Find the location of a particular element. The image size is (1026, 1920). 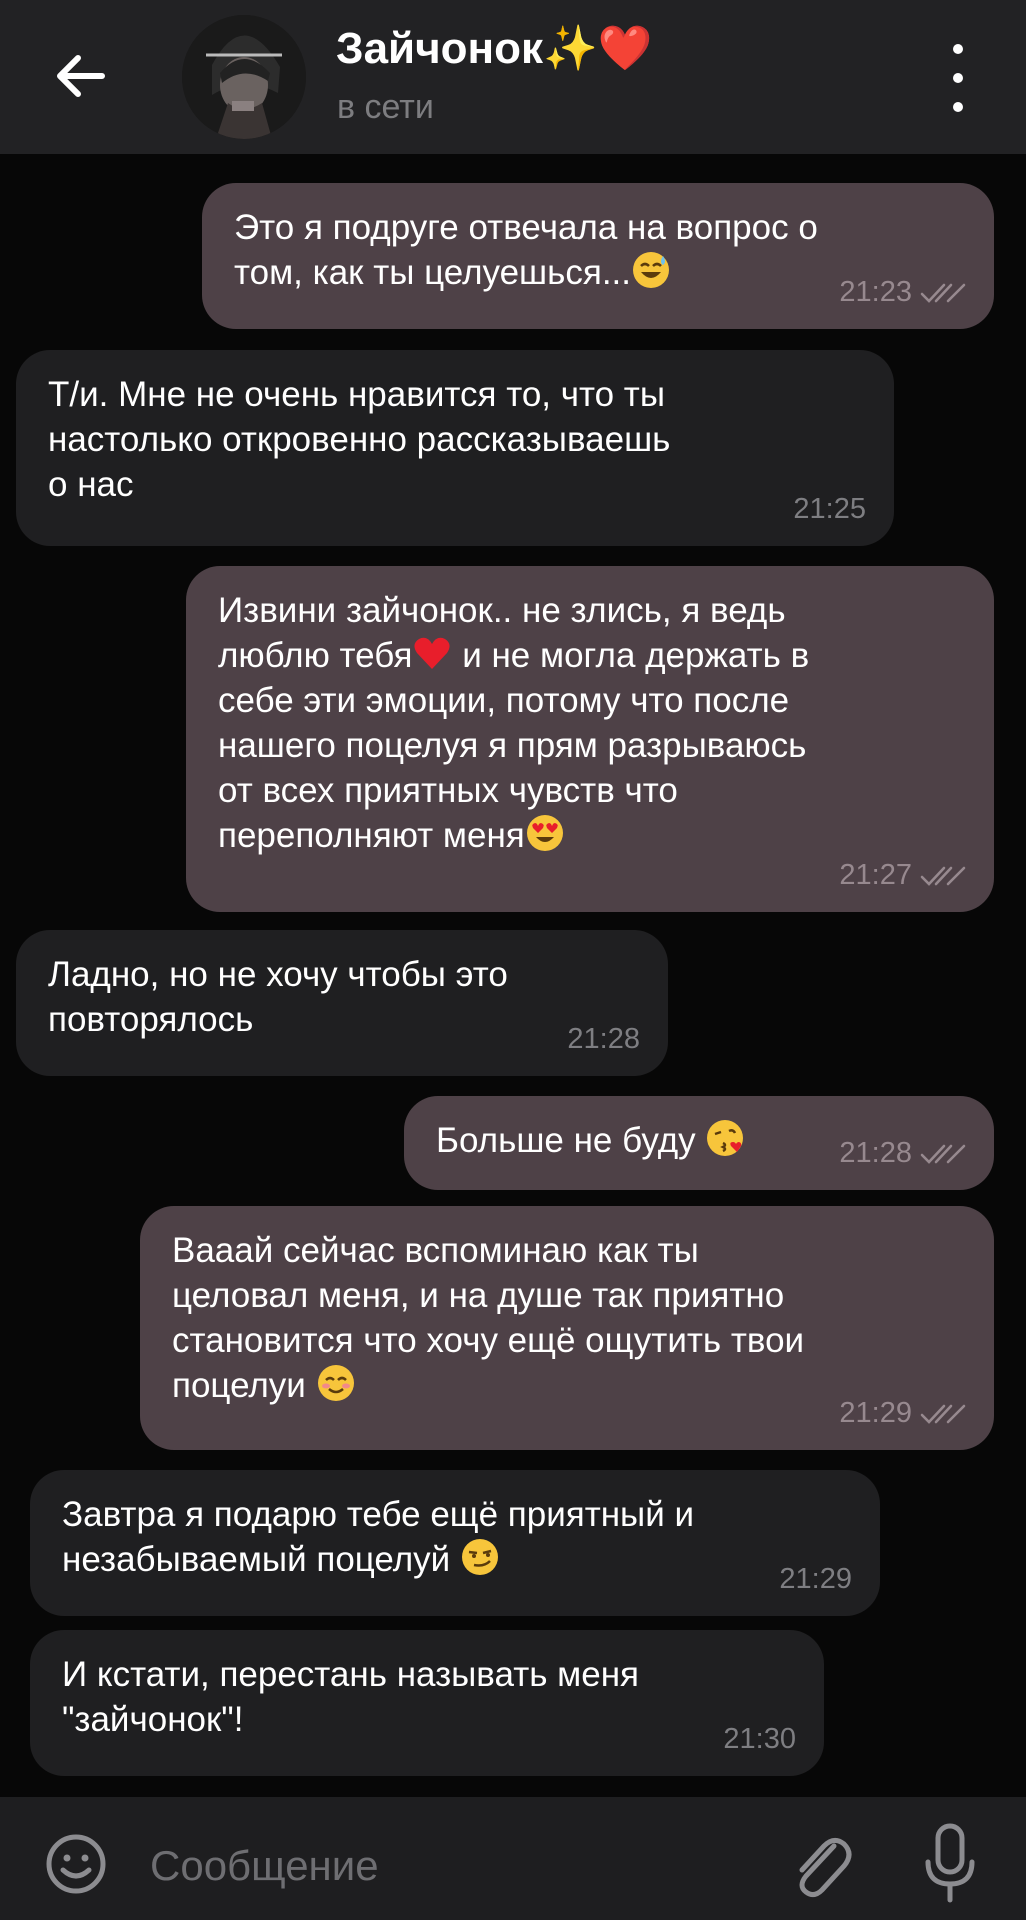

message-meta: 21:23 is located at coordinates (902, 292).